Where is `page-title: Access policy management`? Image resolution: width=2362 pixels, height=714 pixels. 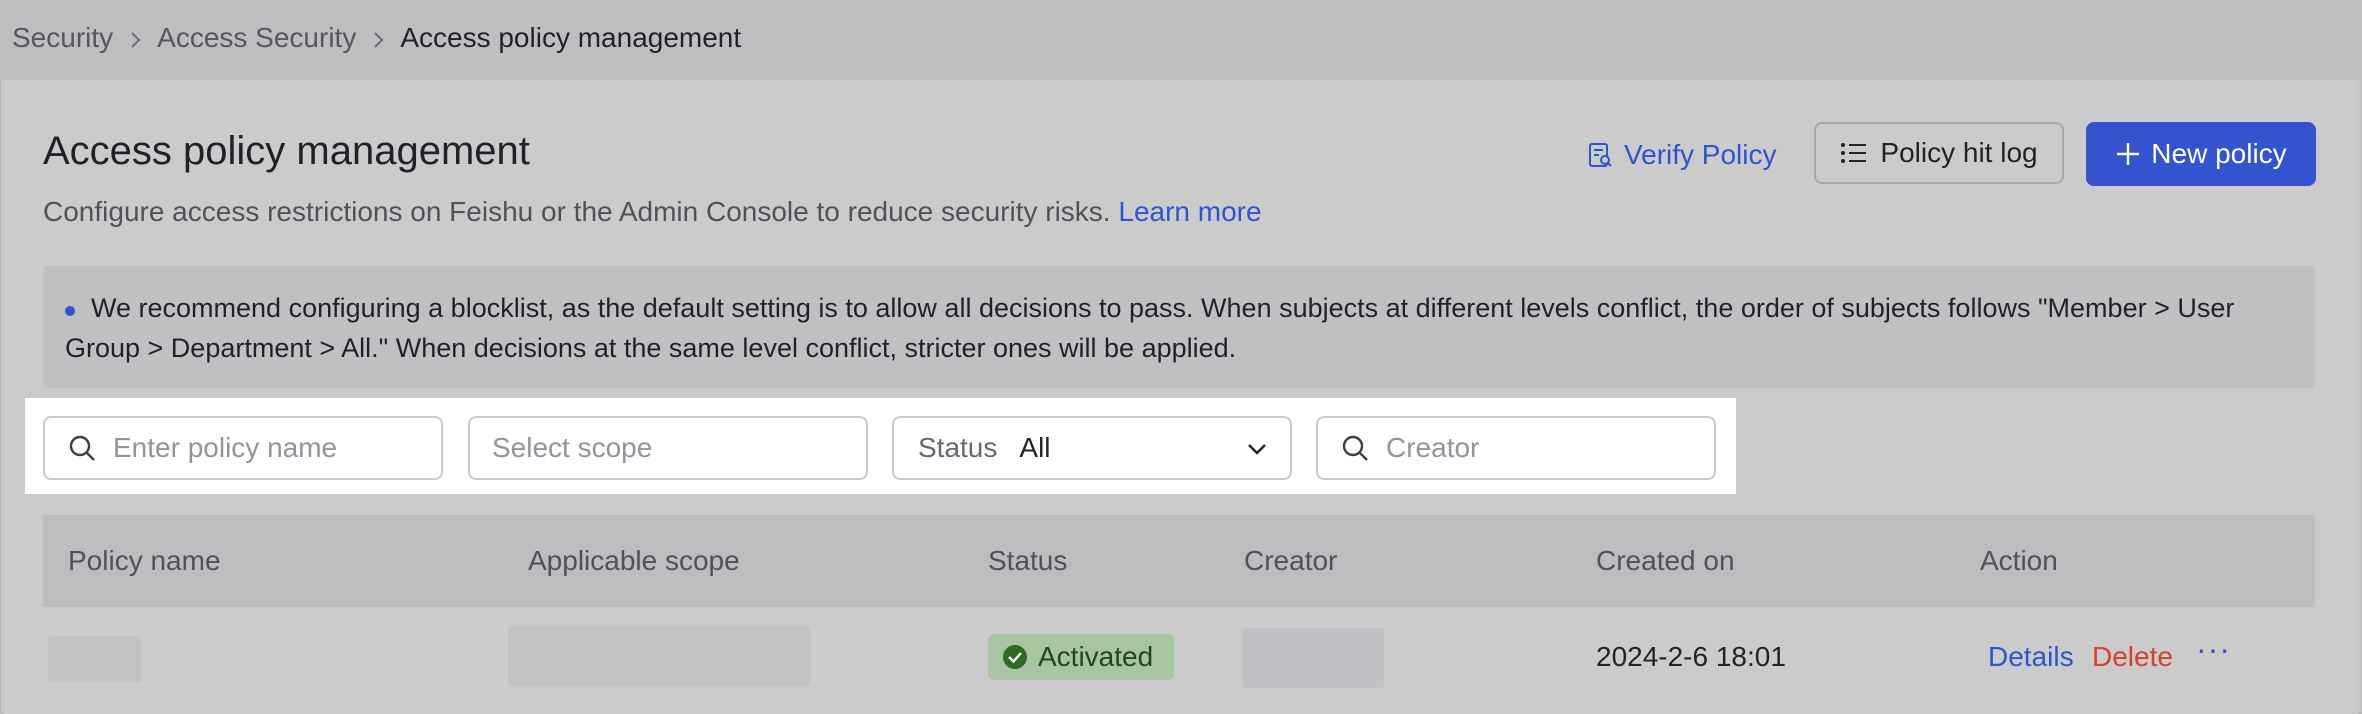 page-title: Access policy management is located at coordinates (286, 151).